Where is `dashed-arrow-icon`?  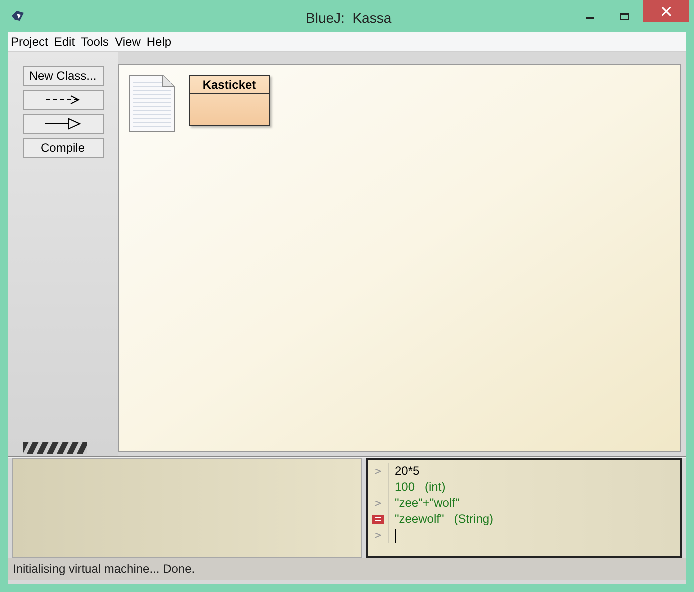 dashed-arrow-icon is located at coordinates (63, 100).